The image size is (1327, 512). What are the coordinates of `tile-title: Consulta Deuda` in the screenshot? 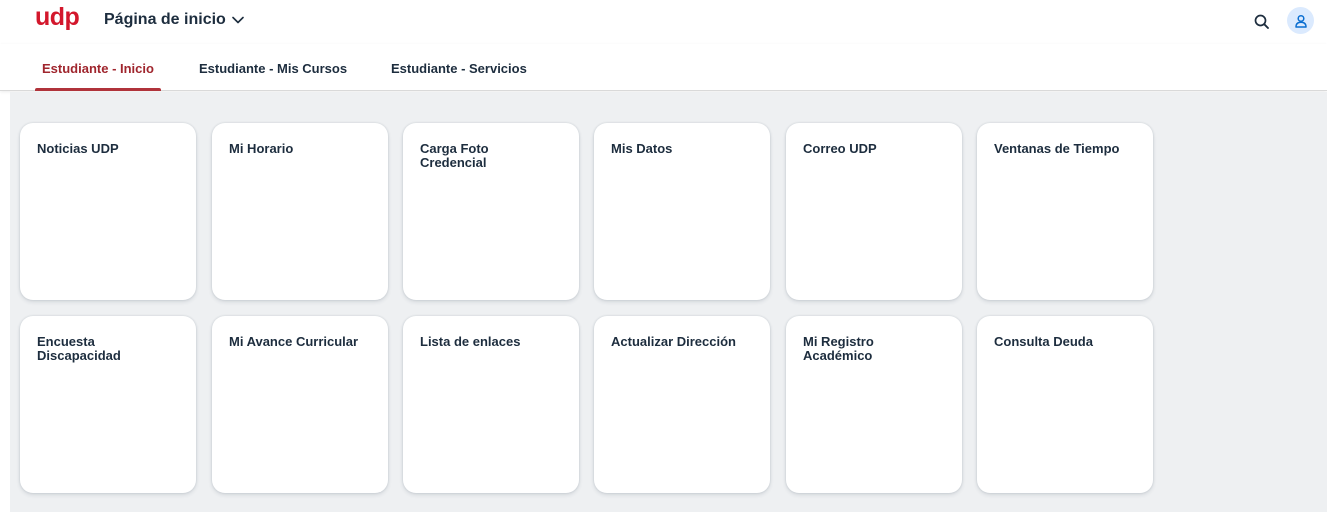 It's located at (1043, 341).